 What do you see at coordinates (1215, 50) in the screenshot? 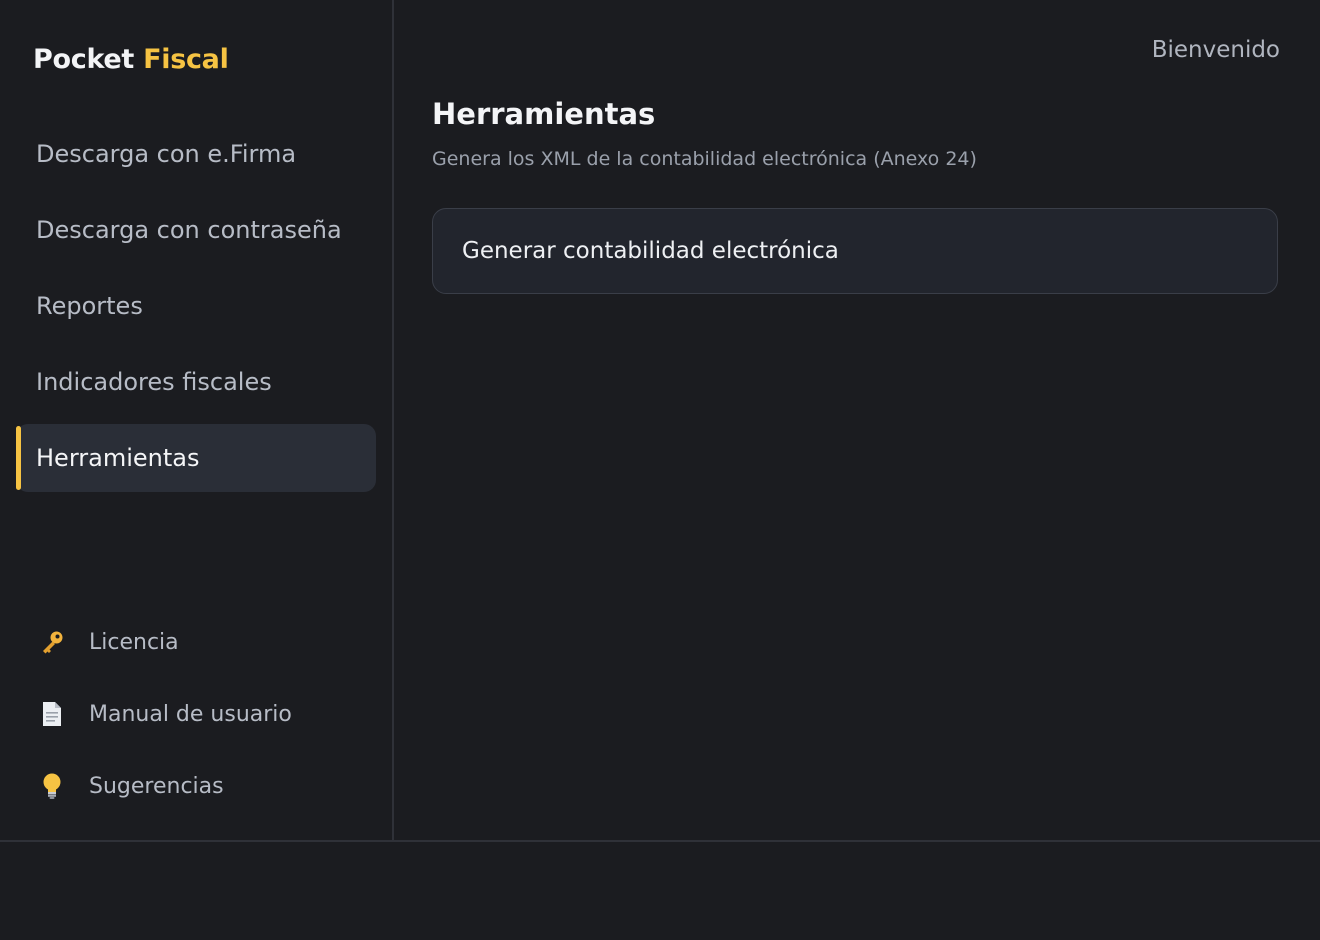
I see `welcome-text: Bienvenido` at bounding box center [1215, 50].